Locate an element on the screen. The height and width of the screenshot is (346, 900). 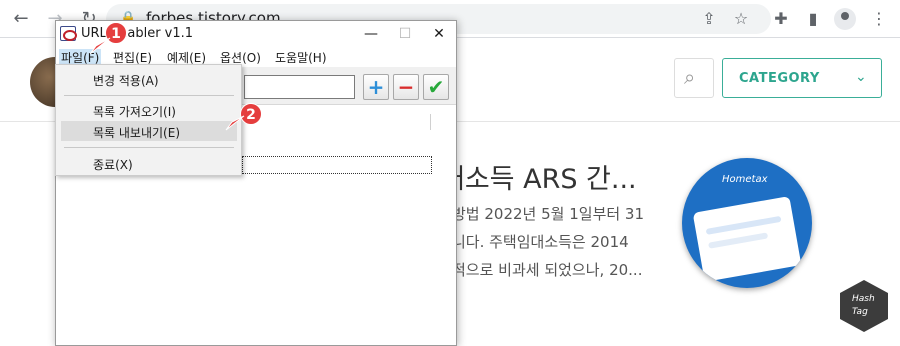
back-arrow-icon: ← is located at coordinates (21, 19).